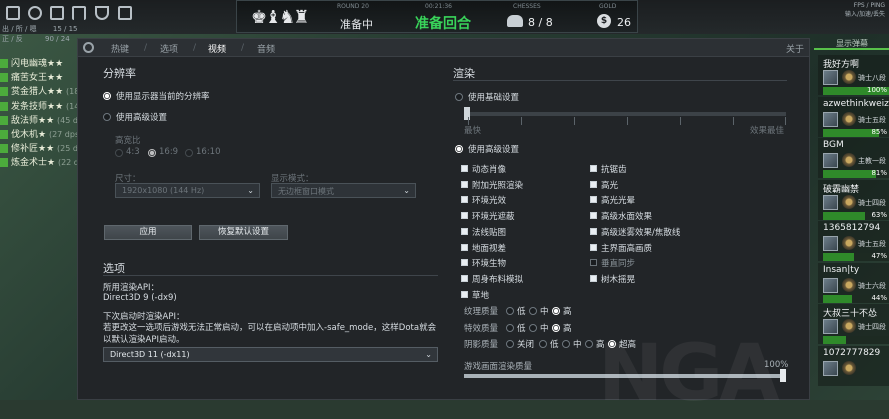  Describe the element at coordinates (853, 282) in the screenshot. I see `player-row: Insan|ty 骑士六段 44%` at that location.